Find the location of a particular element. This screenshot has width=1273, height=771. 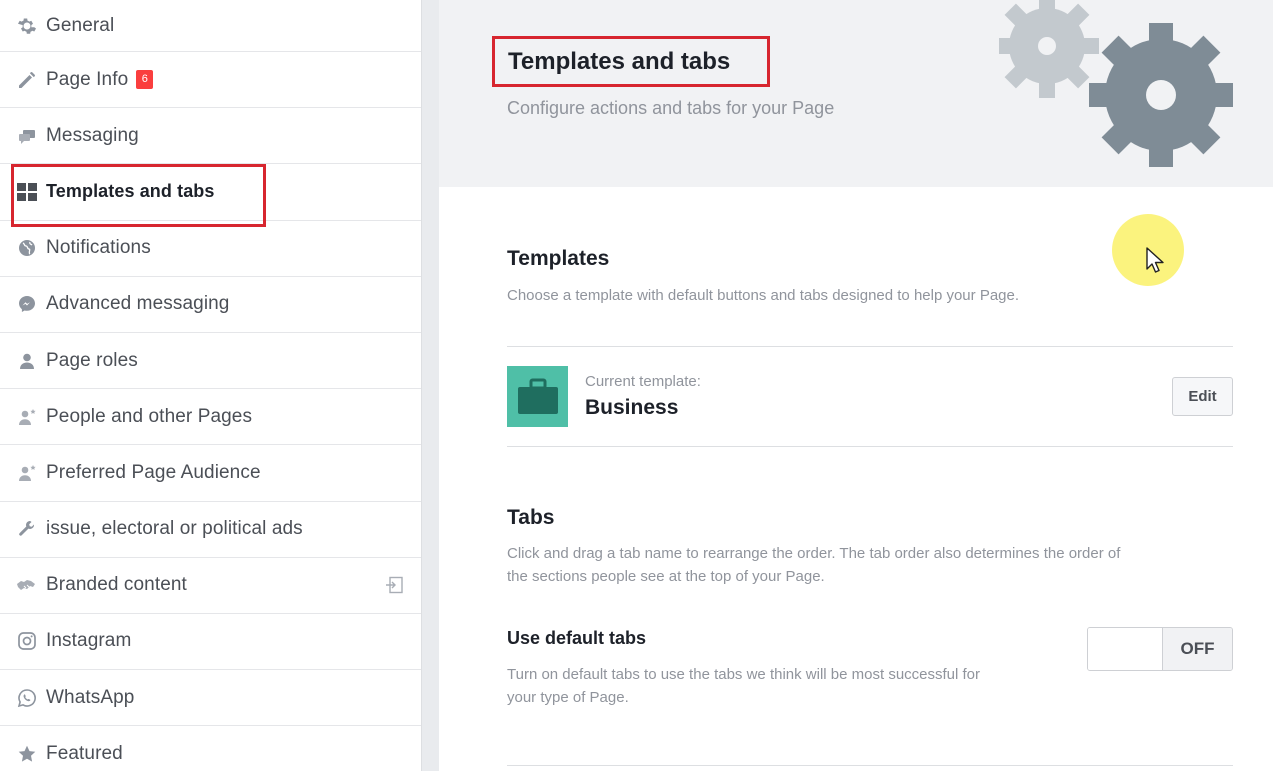

messenger-icon is located at coordinates (27, 304).